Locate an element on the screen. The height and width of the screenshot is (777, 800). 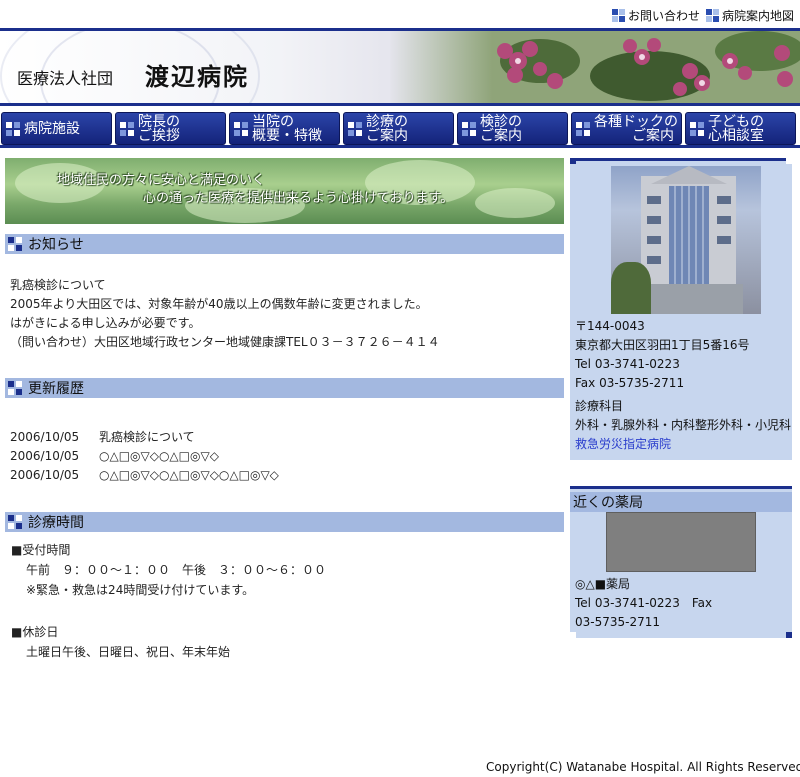
history-row: 2006/10/05 乳癌検診について is located at coordinates (287, 437).